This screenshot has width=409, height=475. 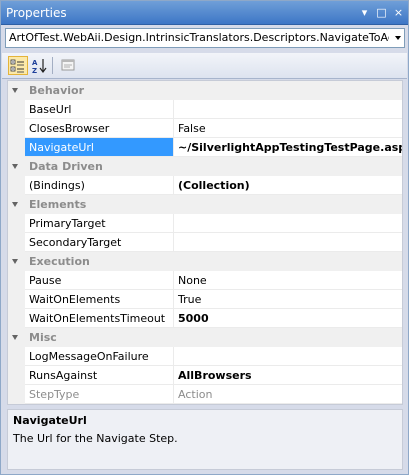 I want to click on property-pages-button, so click(x=68, y=65).